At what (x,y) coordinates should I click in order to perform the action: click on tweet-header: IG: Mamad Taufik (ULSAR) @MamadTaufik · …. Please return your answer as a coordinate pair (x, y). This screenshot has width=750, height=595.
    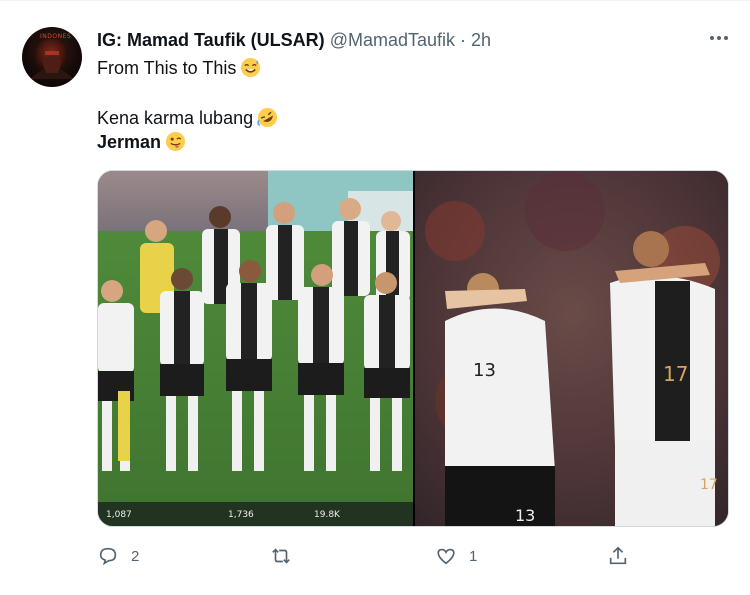
    Looking at the image, I should click on (294, 40).